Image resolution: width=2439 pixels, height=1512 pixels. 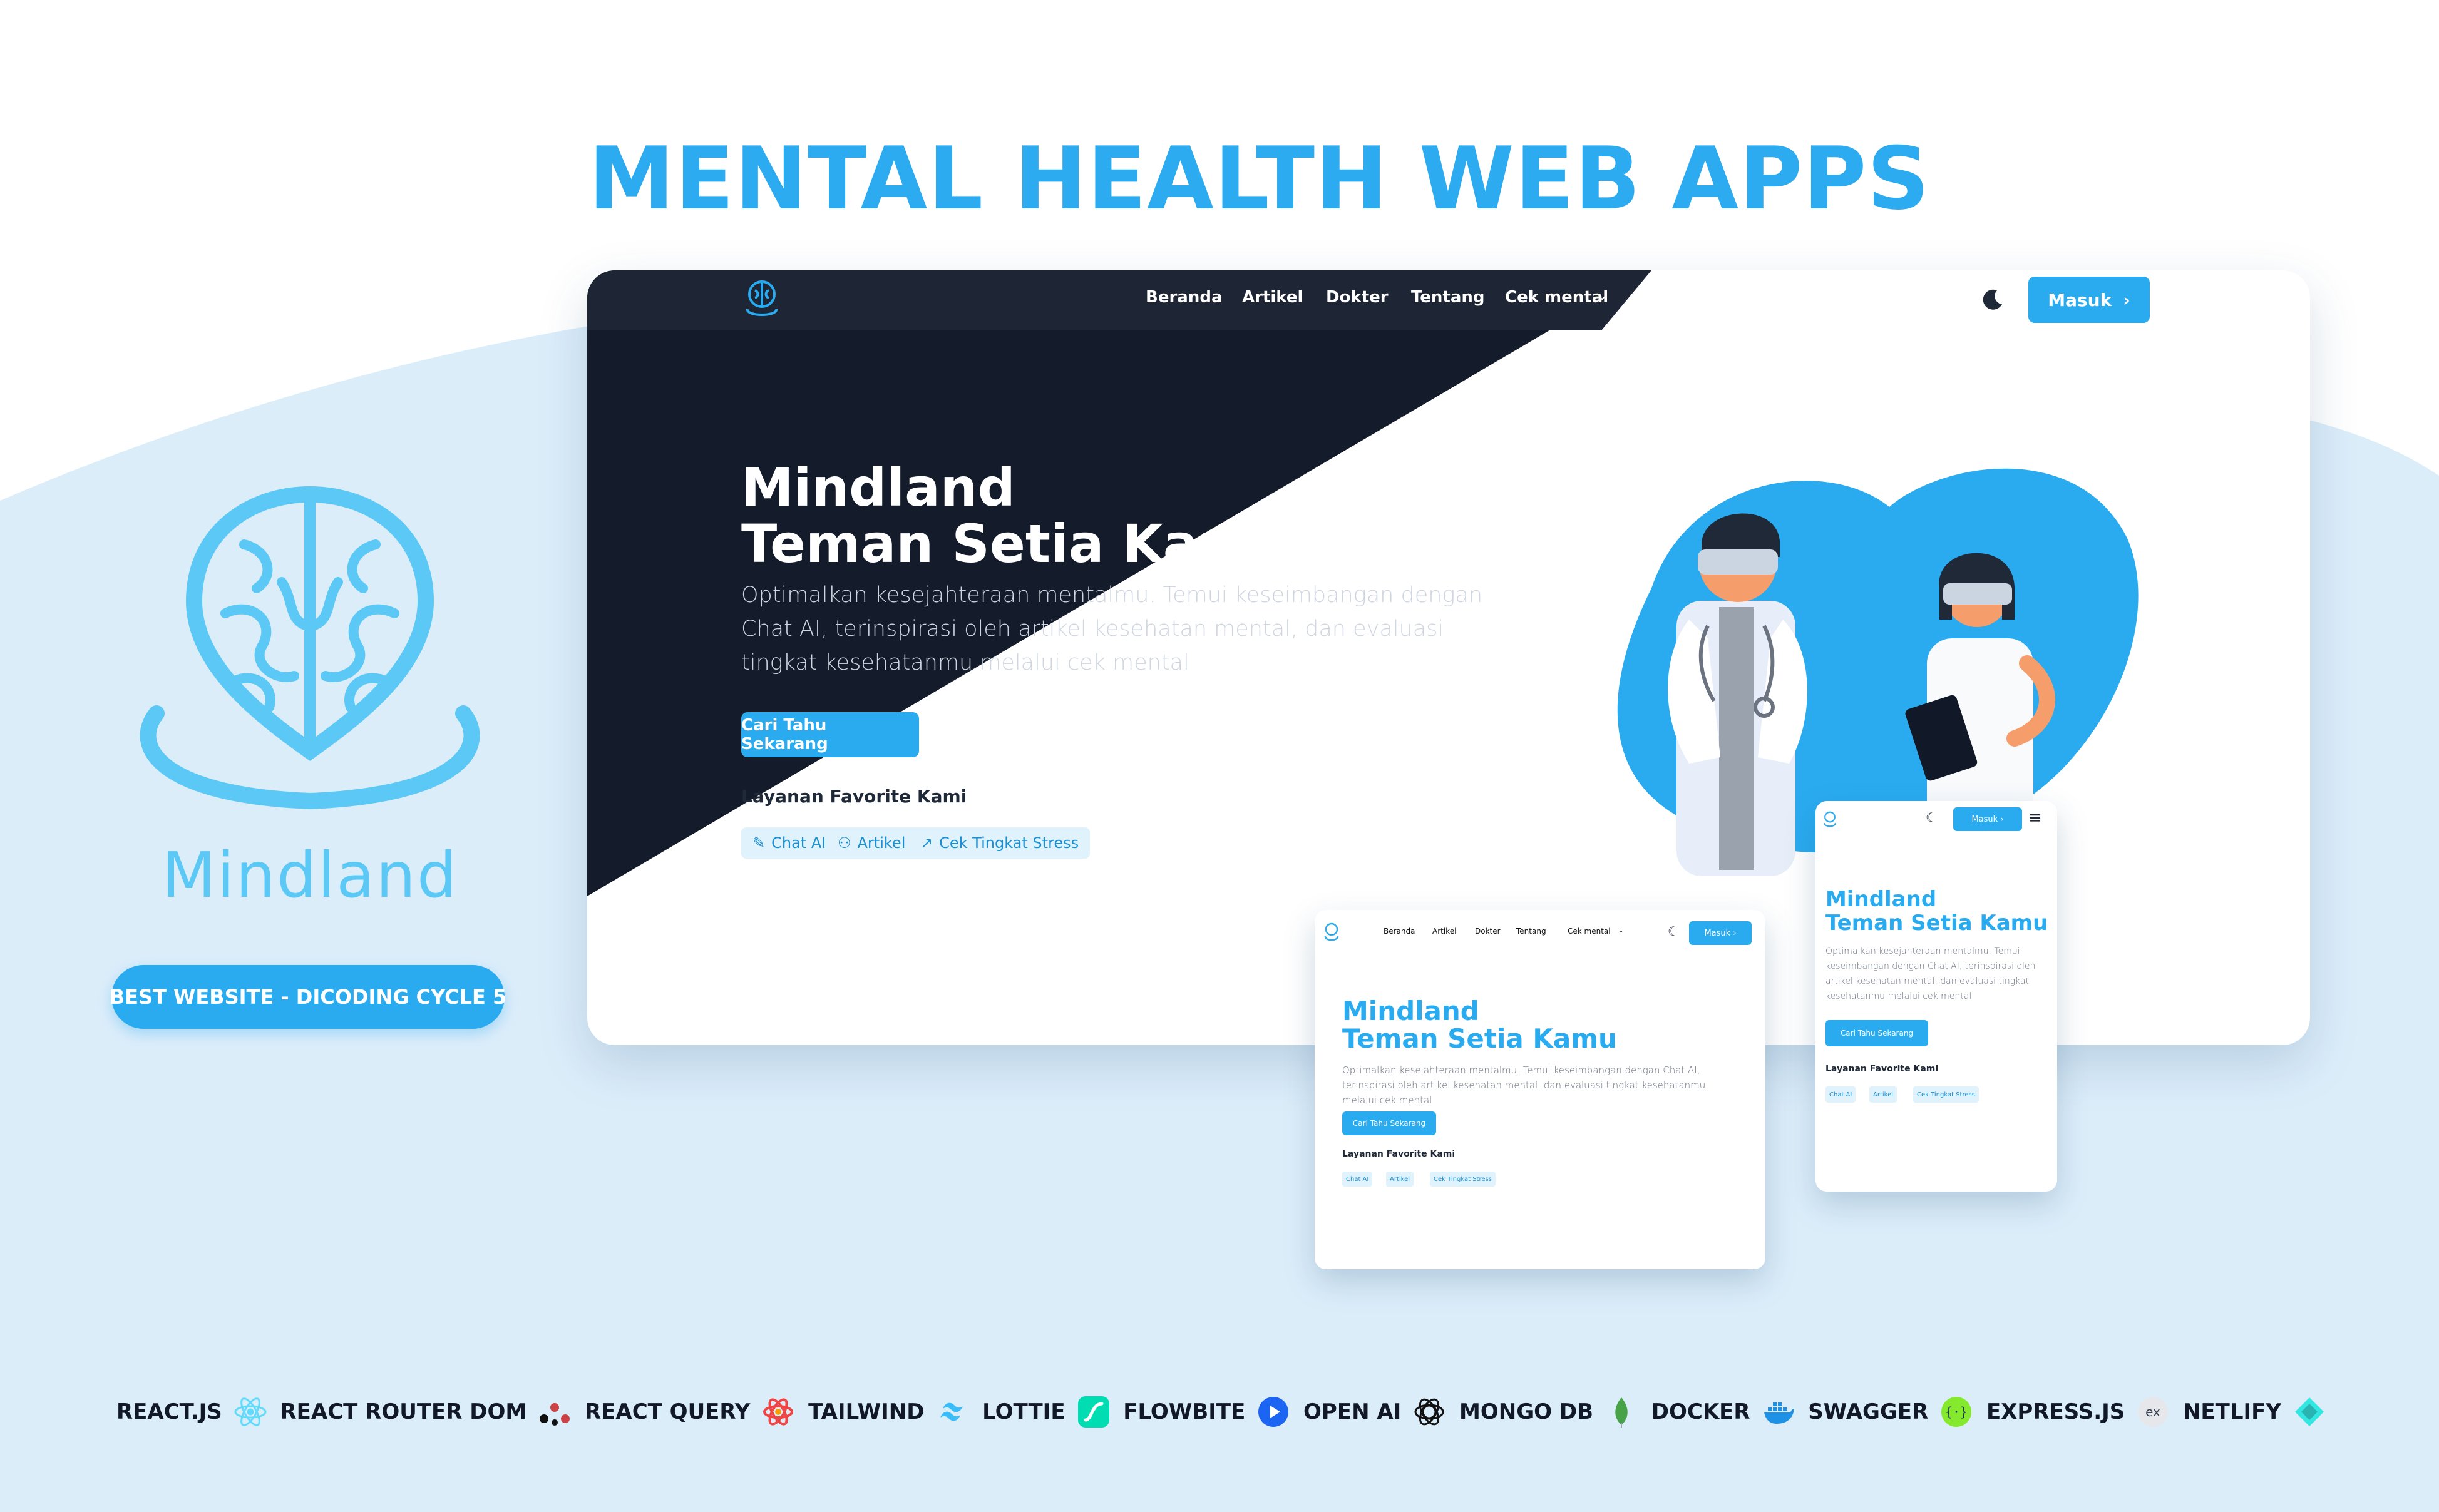 What do you see at coordinates (844, 843) in the screenshot?
I see `users-icon: ⚇` at bounding box center [844, 843].